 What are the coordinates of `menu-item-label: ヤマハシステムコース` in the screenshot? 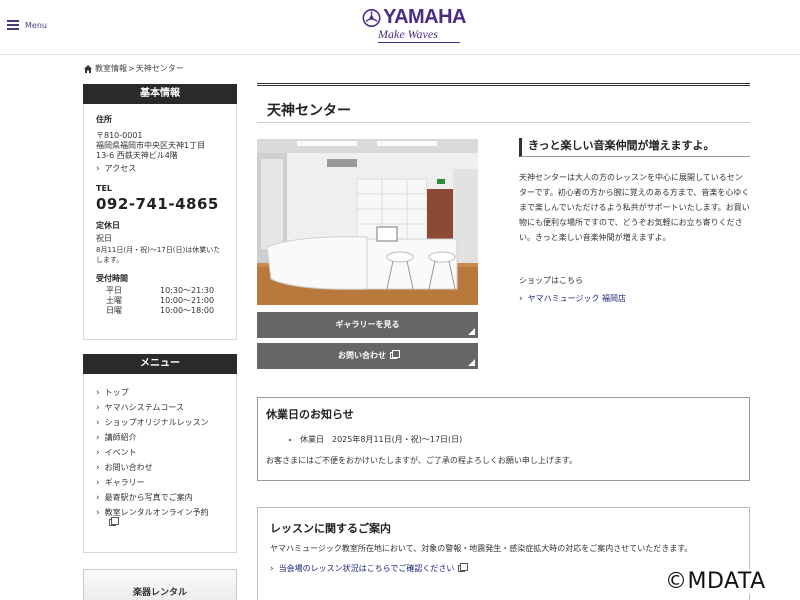 It's located at (144, 407).